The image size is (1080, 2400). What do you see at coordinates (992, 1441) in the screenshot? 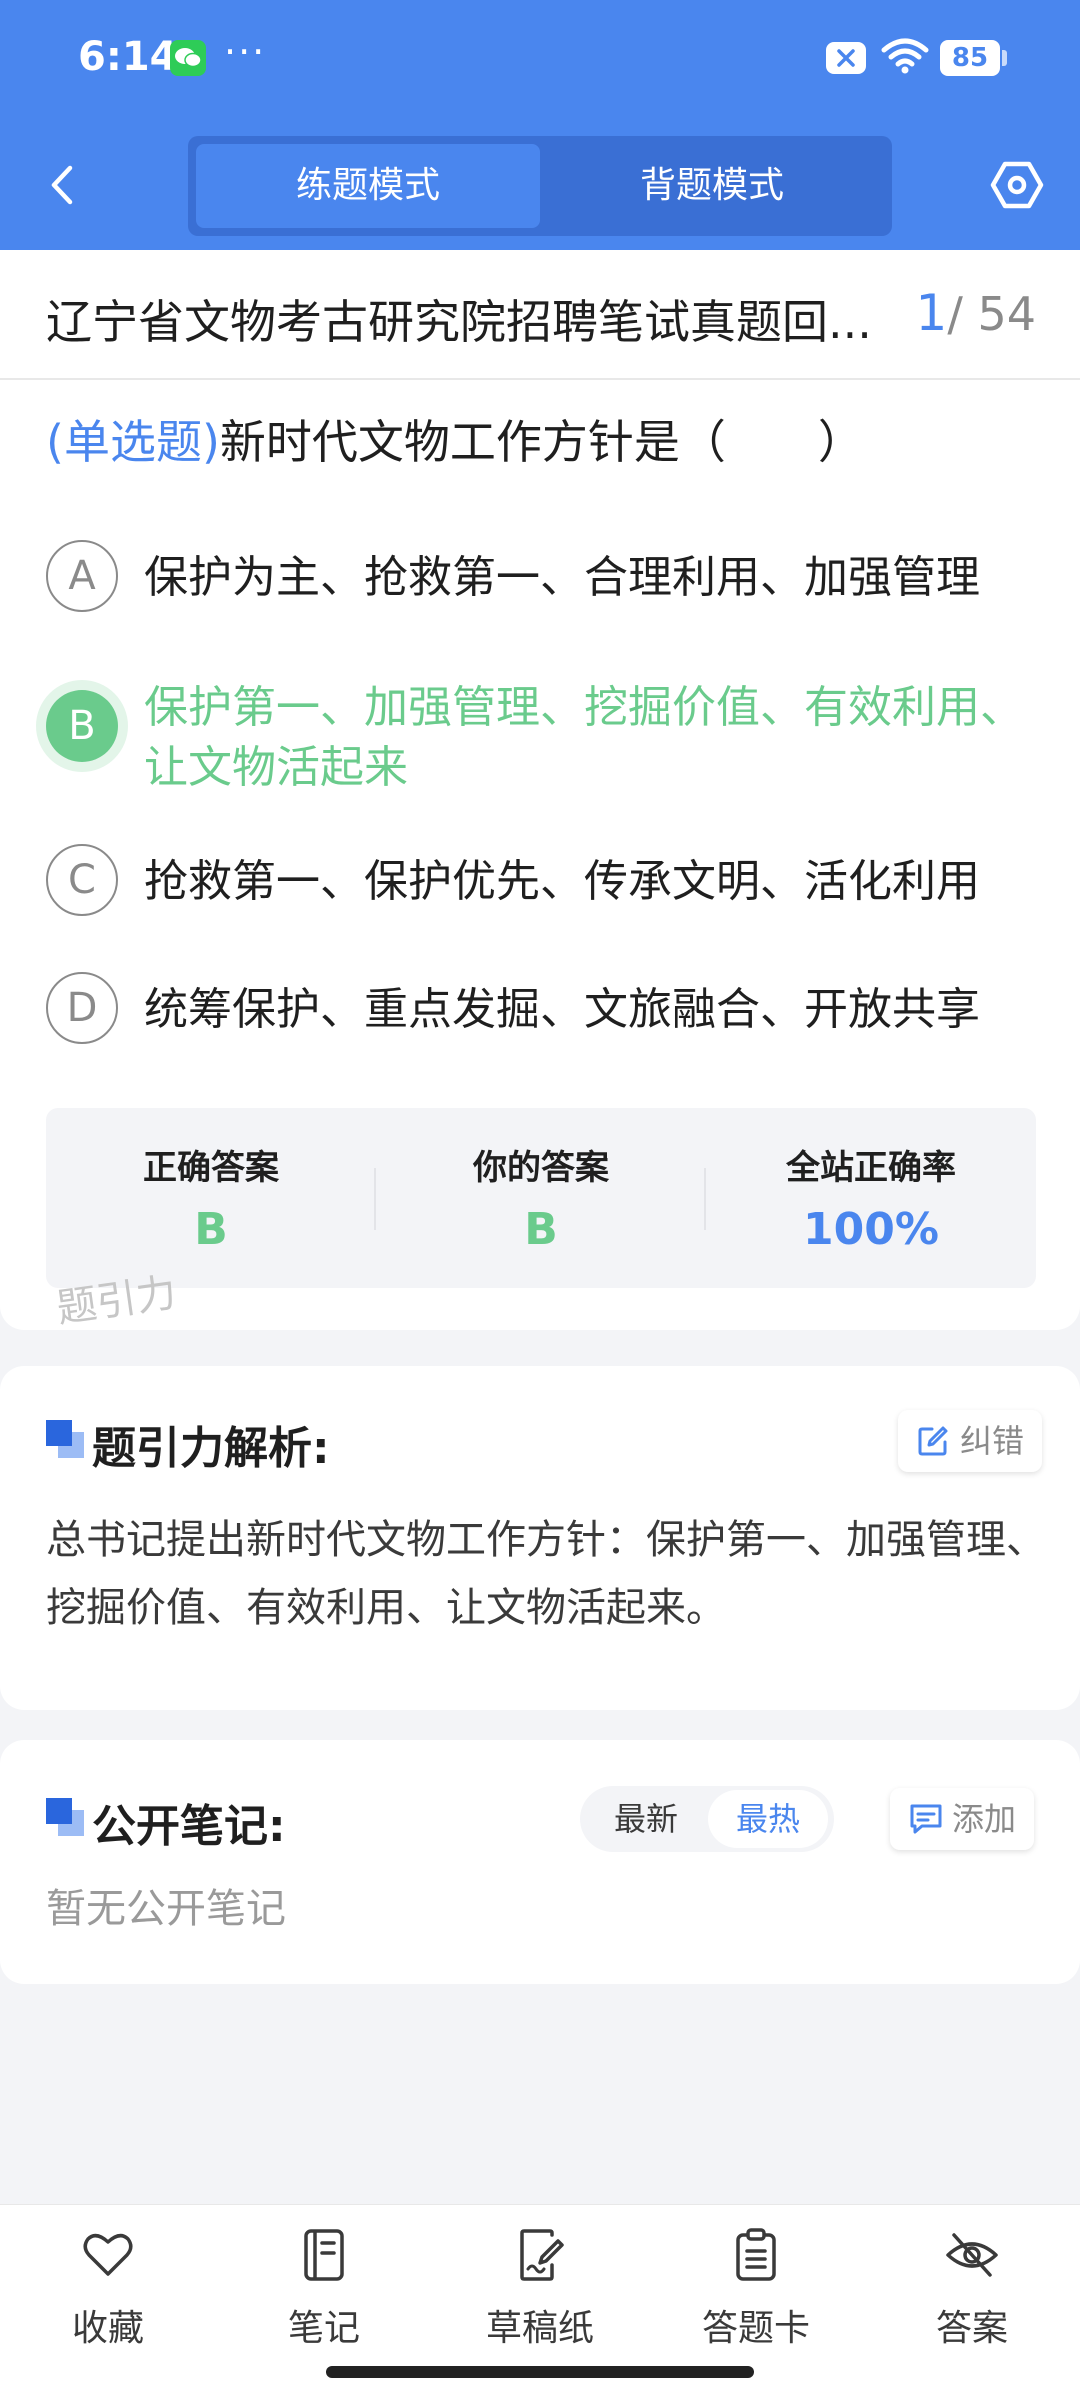
I see `report-error-label: 纠错` at bounding box center [992, 1441].